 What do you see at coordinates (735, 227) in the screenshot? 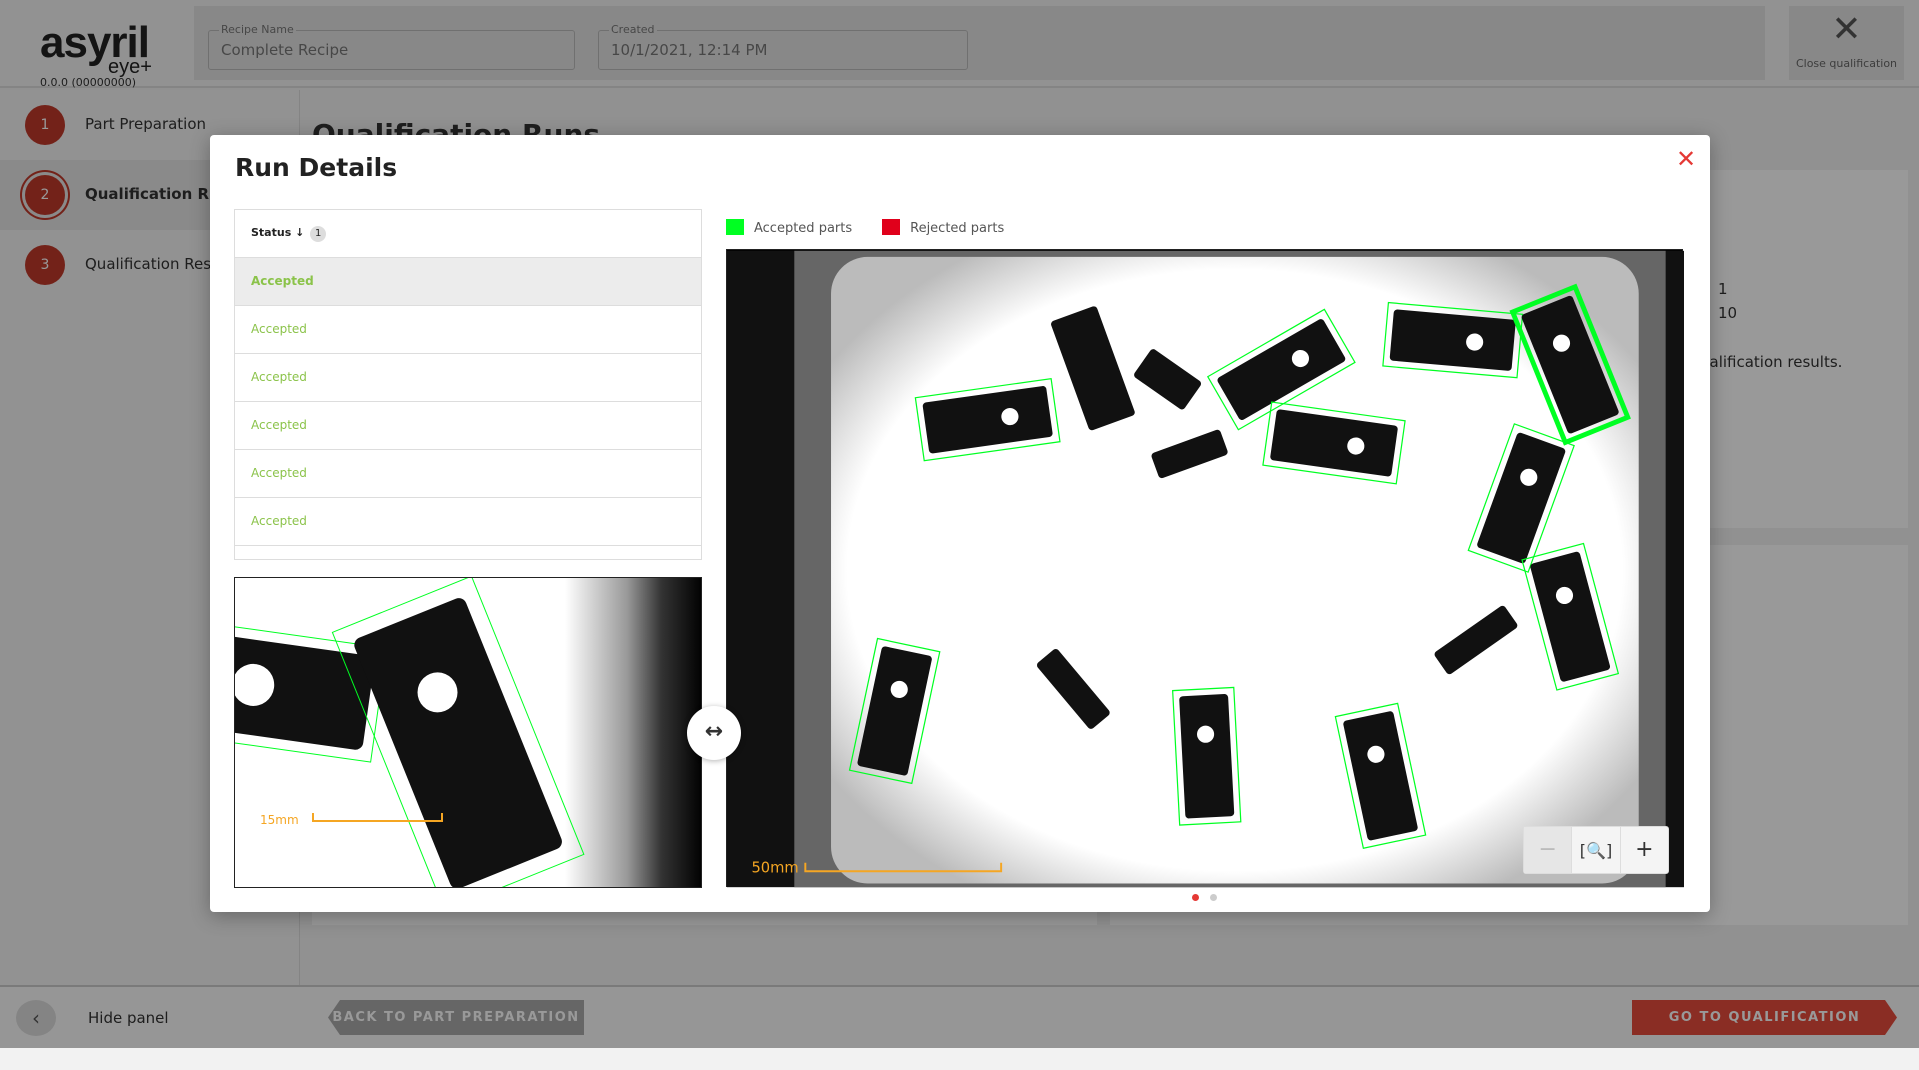
I see `accepted-swatch` at bounding box center [735, 227].